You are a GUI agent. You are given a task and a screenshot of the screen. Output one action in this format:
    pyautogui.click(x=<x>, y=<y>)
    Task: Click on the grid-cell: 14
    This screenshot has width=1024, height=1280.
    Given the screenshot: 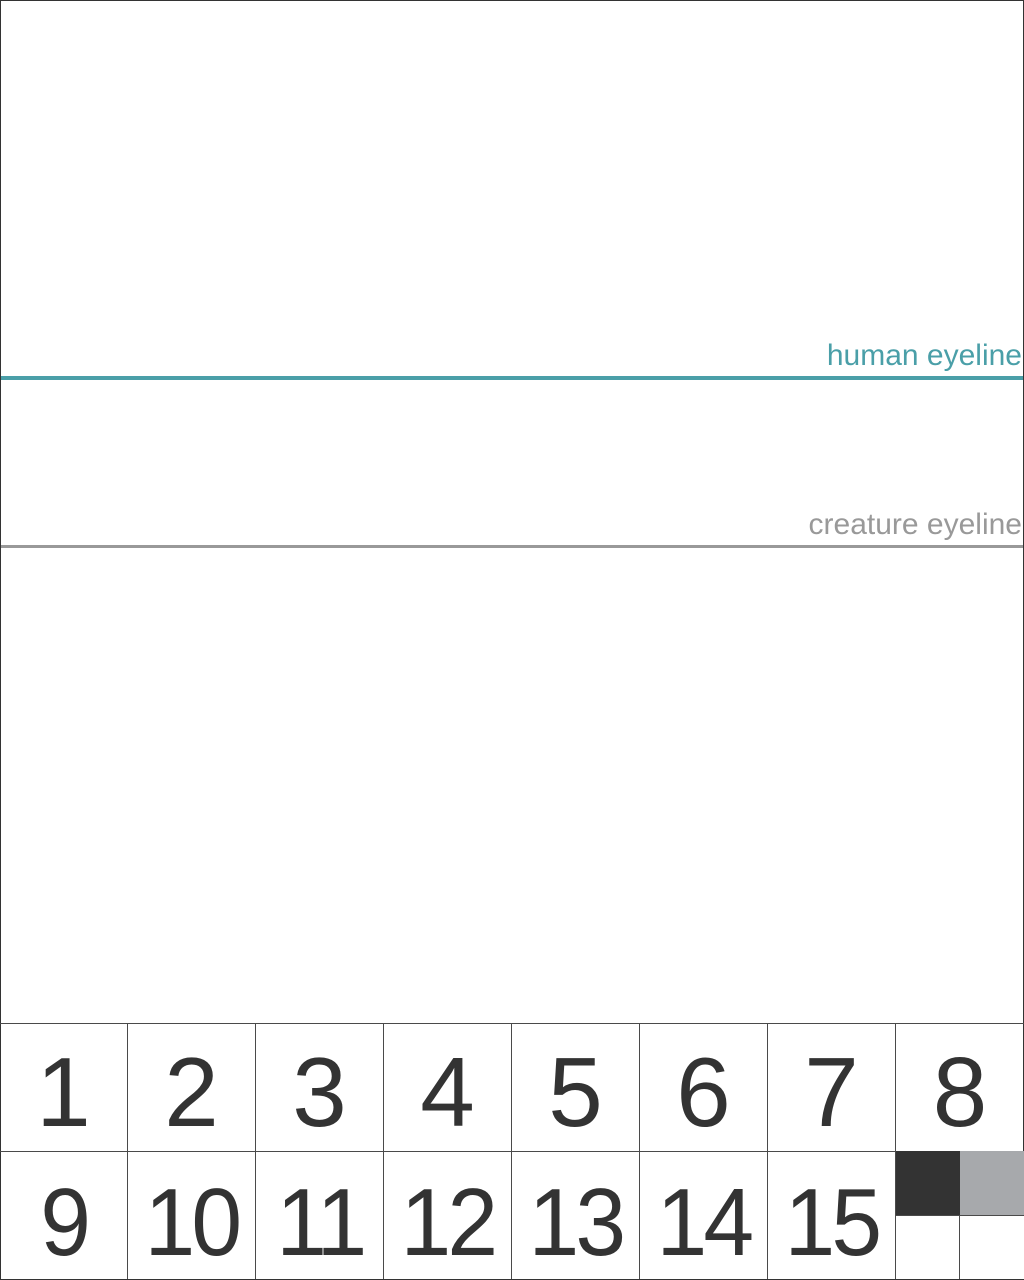 What is the action you would take?
    pyautogui.click(x=704, y=1215)
    